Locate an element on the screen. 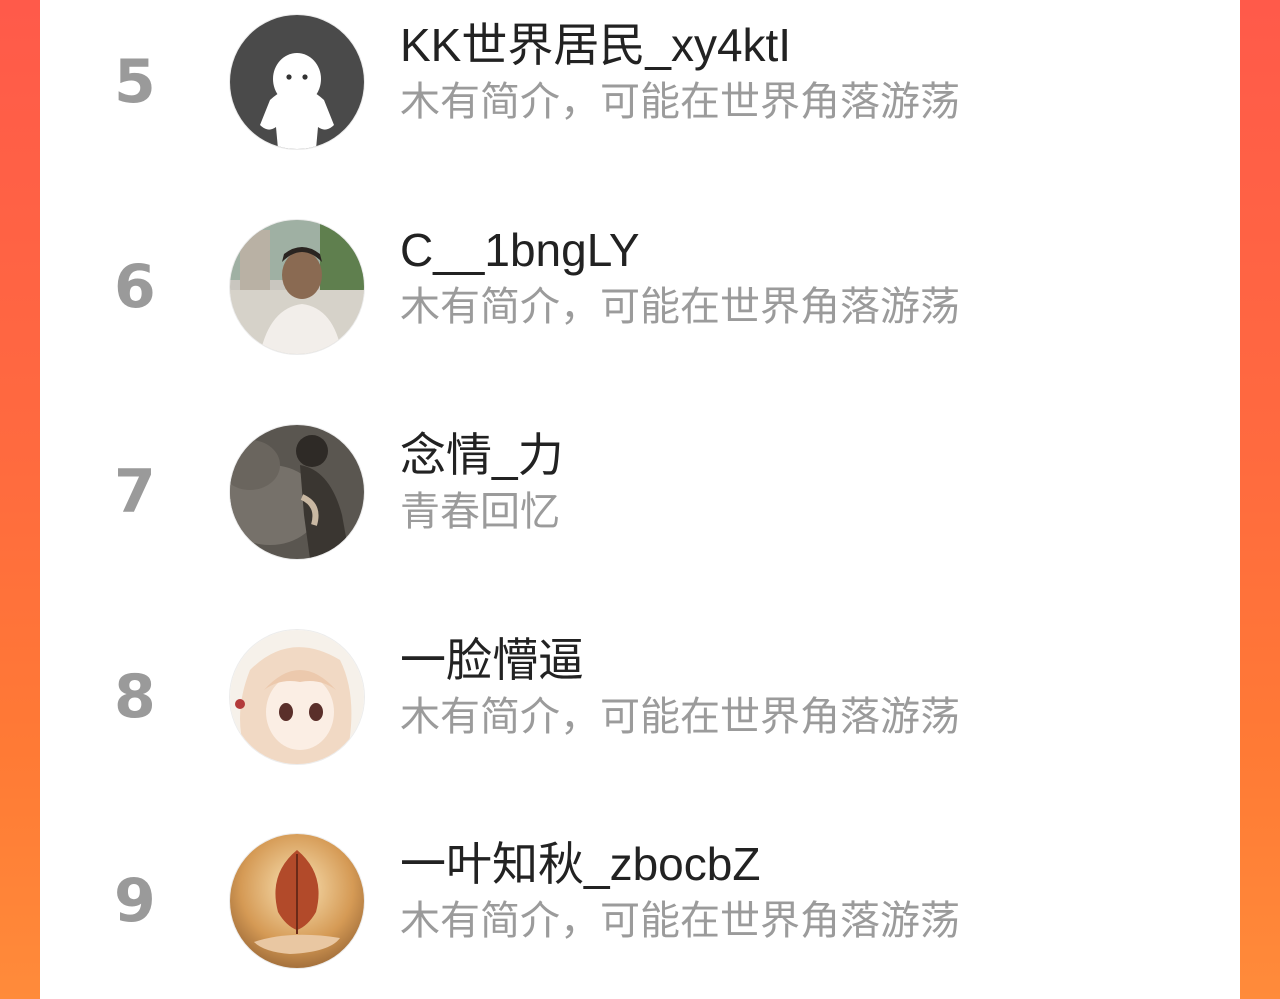 This screenshot has height=999, width=1280. default-ghost-avatar-icon is located at coordinates (297, 82).